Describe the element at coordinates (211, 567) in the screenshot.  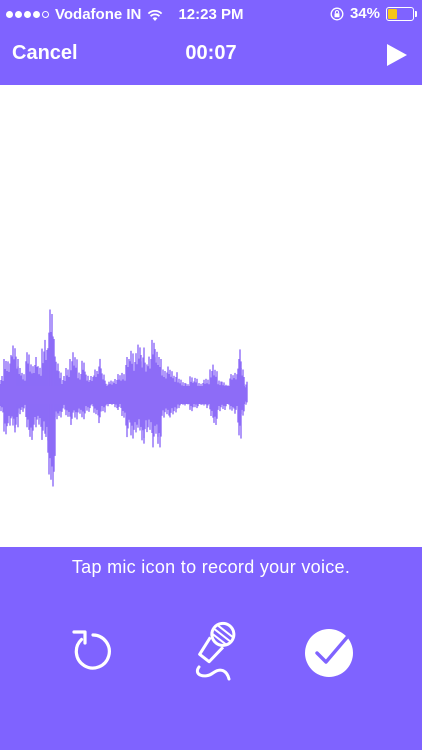
I see `record-hint: Tap mic icon to record your voice.` at that location.